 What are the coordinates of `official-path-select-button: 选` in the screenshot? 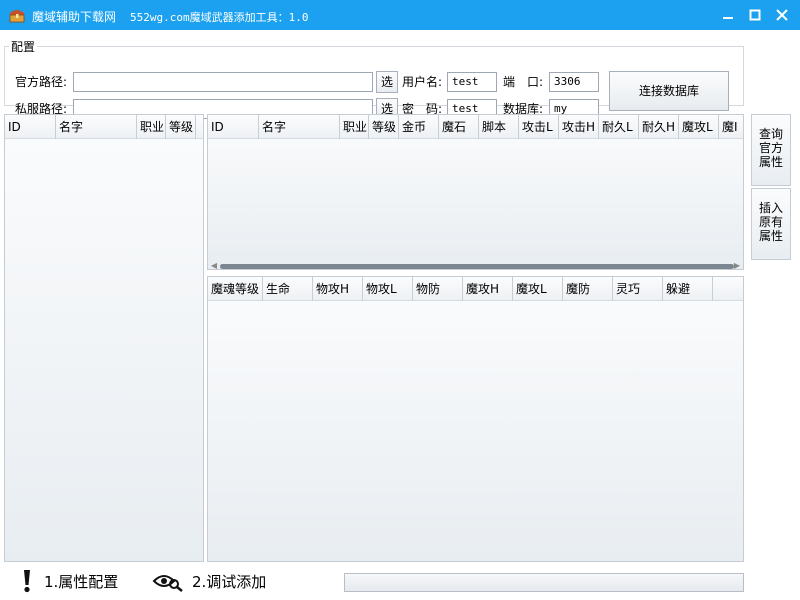 It's located at (387, 82).